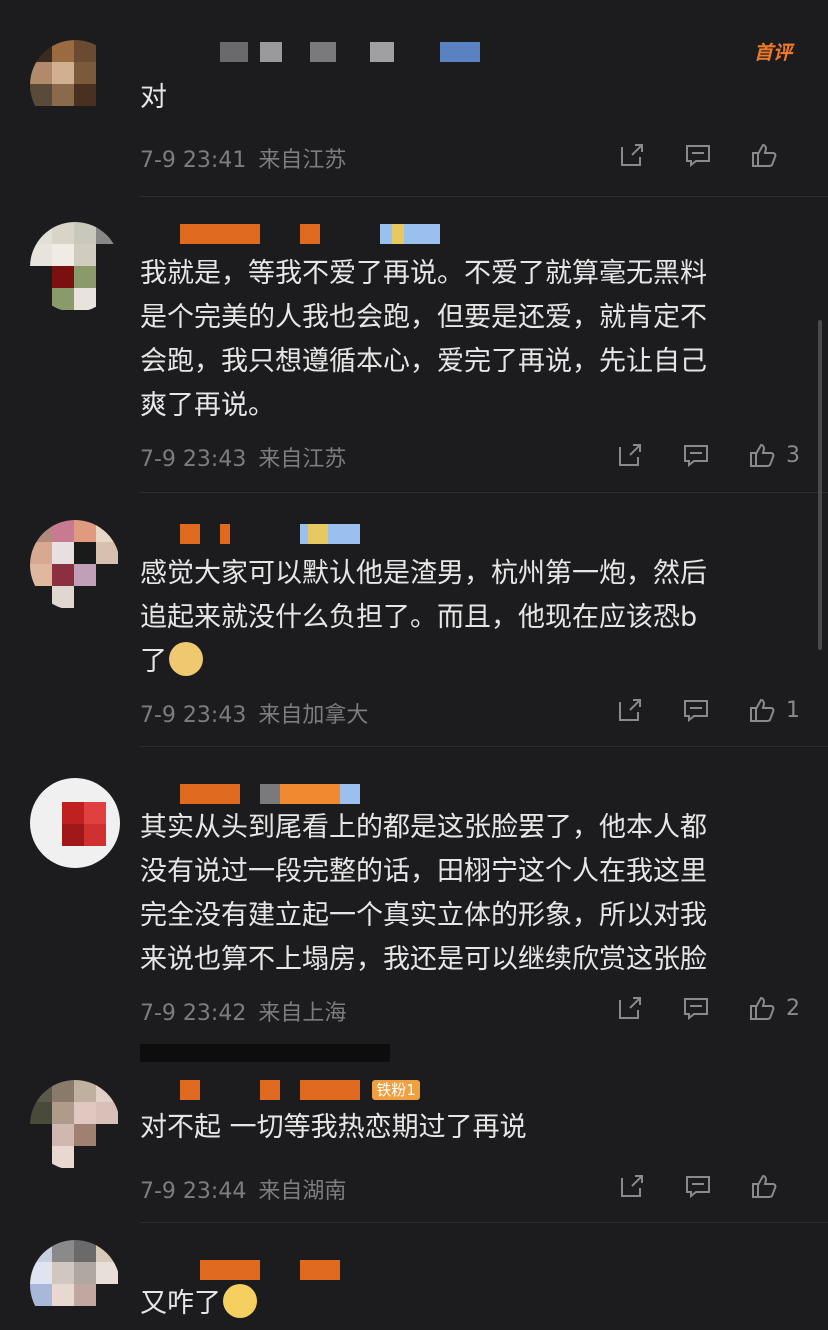 Image resolution: width=828 pixels, height=1330 pixels. What do you see at coordinates (793, 710) in the screenshot?
I see `like-count: 1` at bounding box center [793, 710].